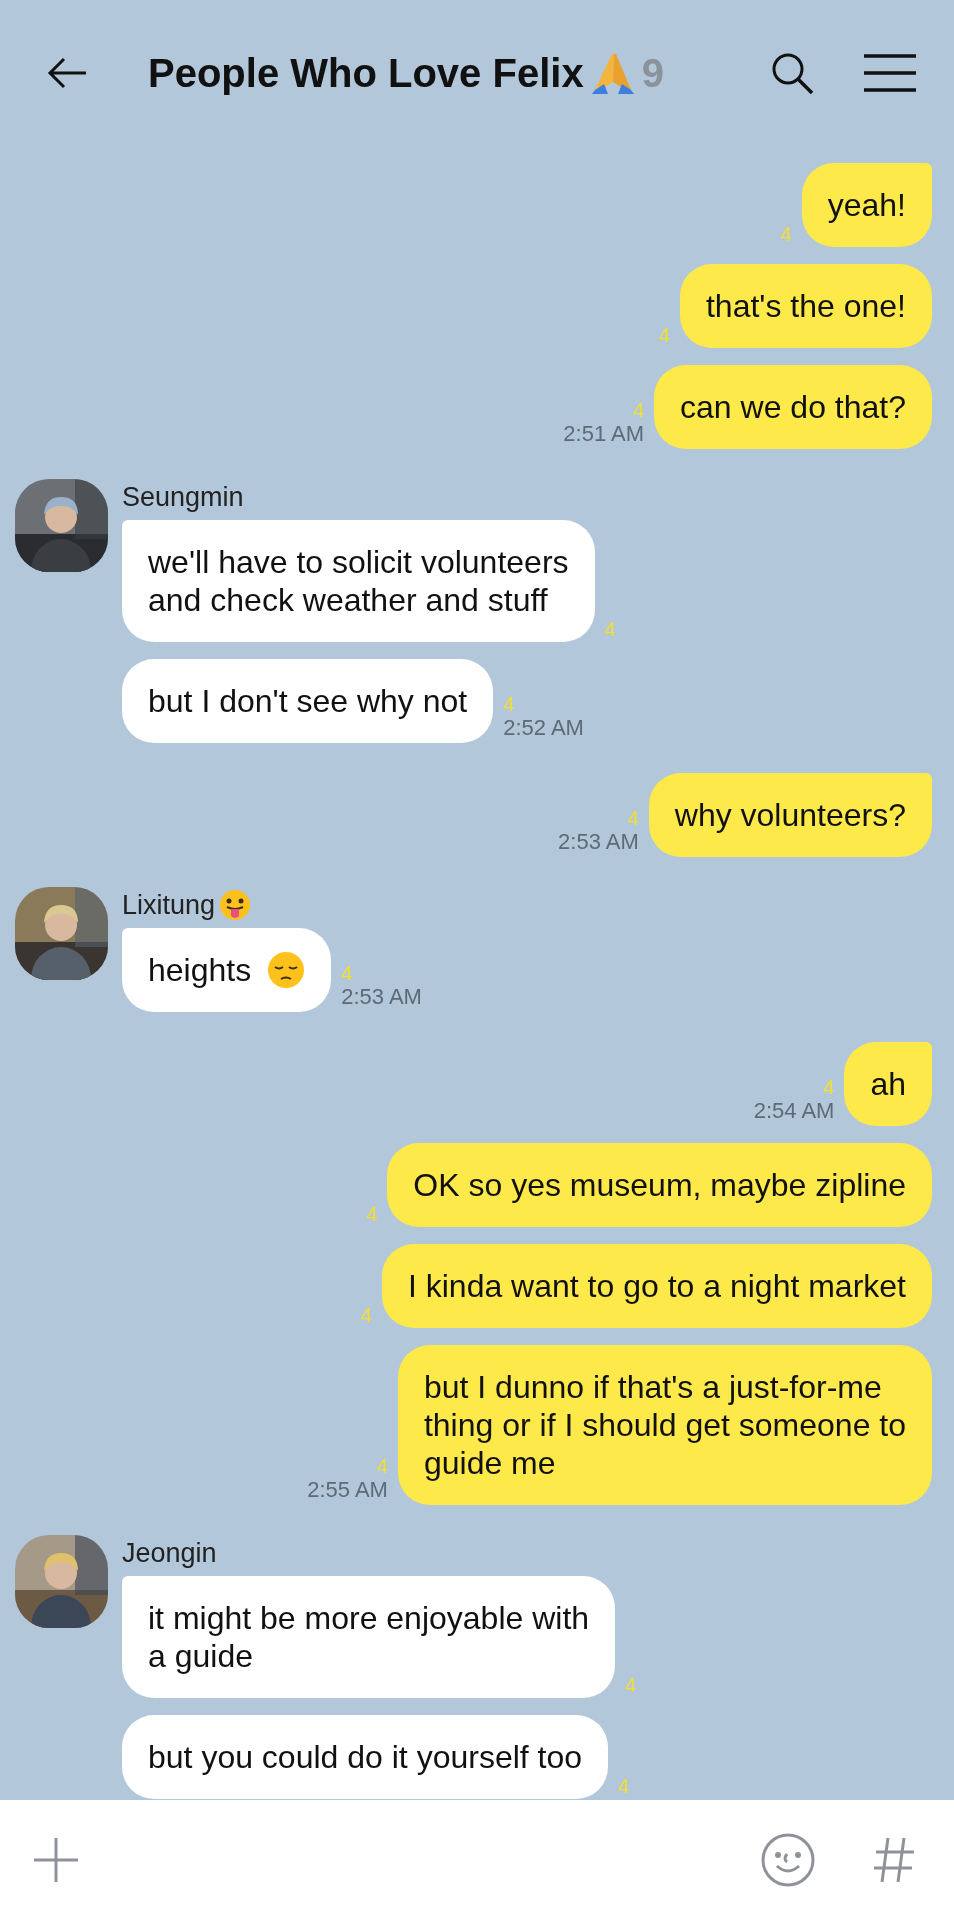 The width and height of the screenshot is (954, 1920). What do you see at coordinates (543, 728) in the screenshot?
I see `message-time: 2:52 AM` at bounding box center [543, 728].